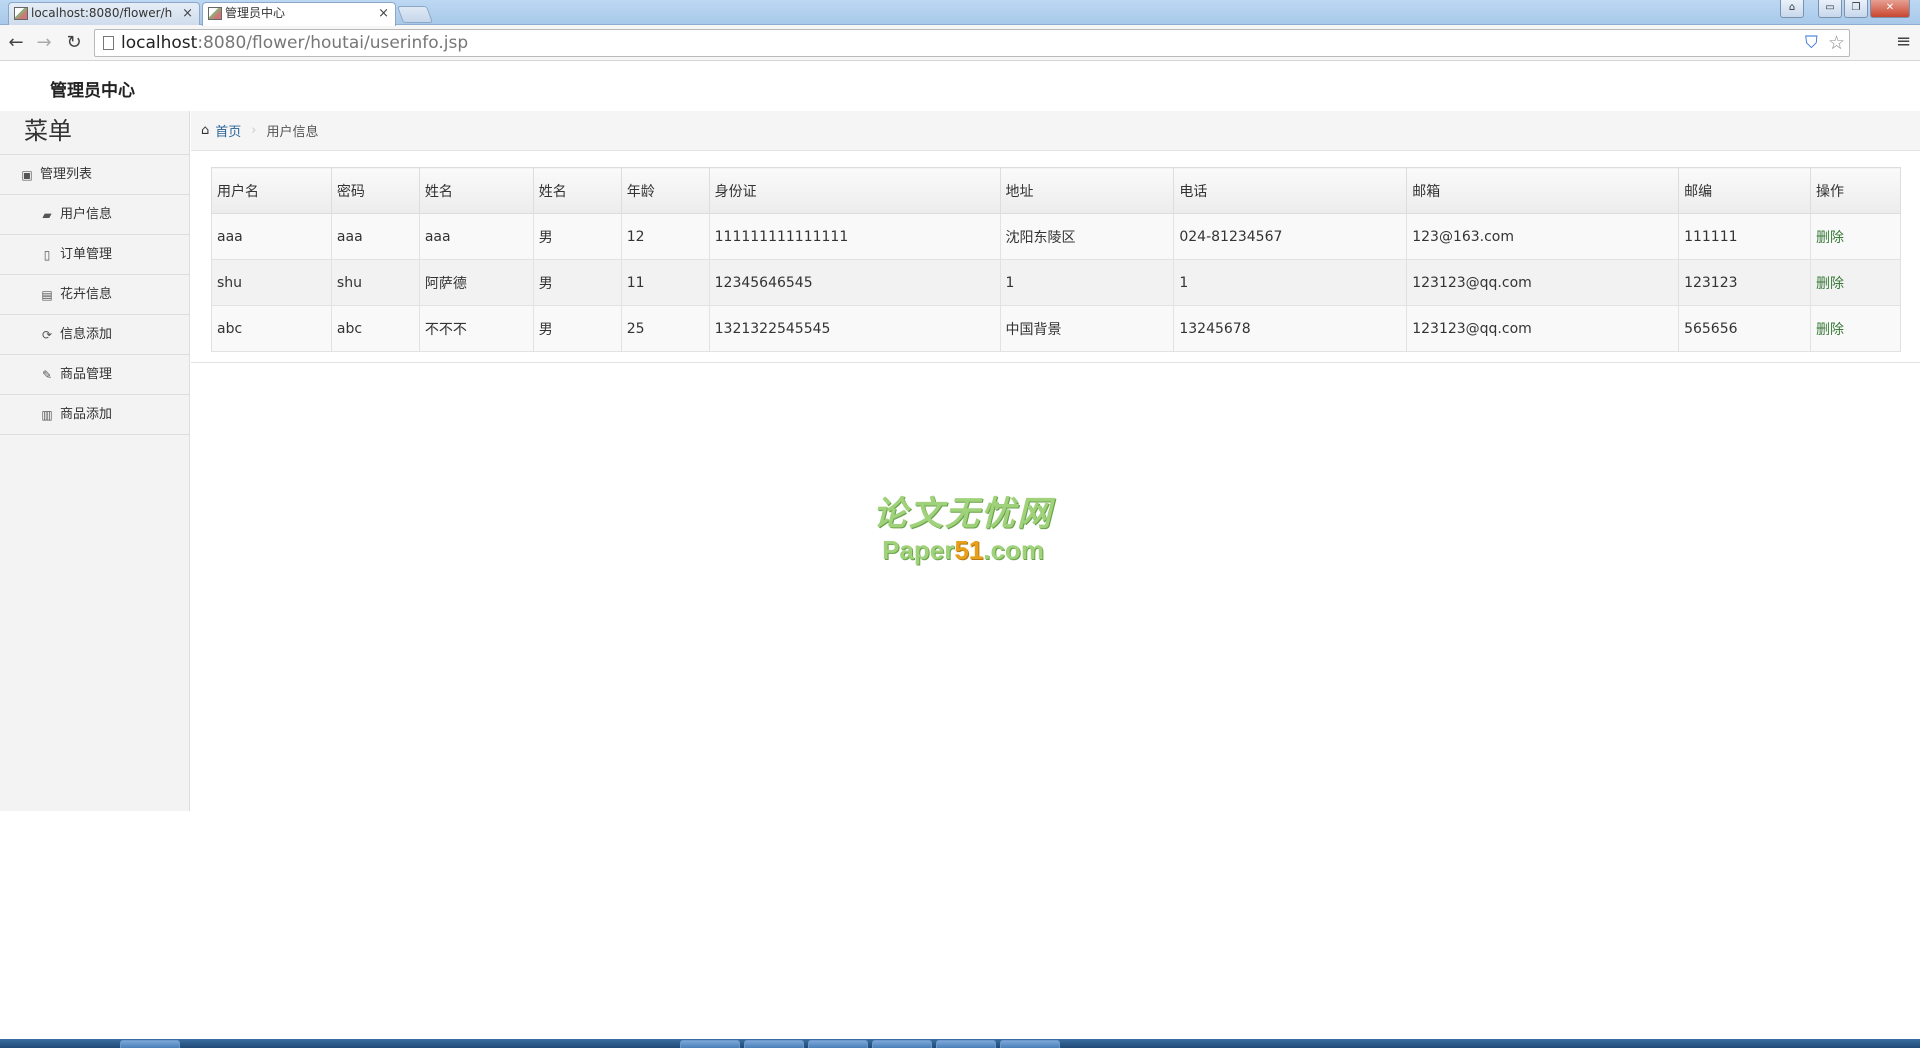 The height and width of the screenshot is (1048, 1920). I want to click on sidebar-title: 菜单, so click(94, 133).